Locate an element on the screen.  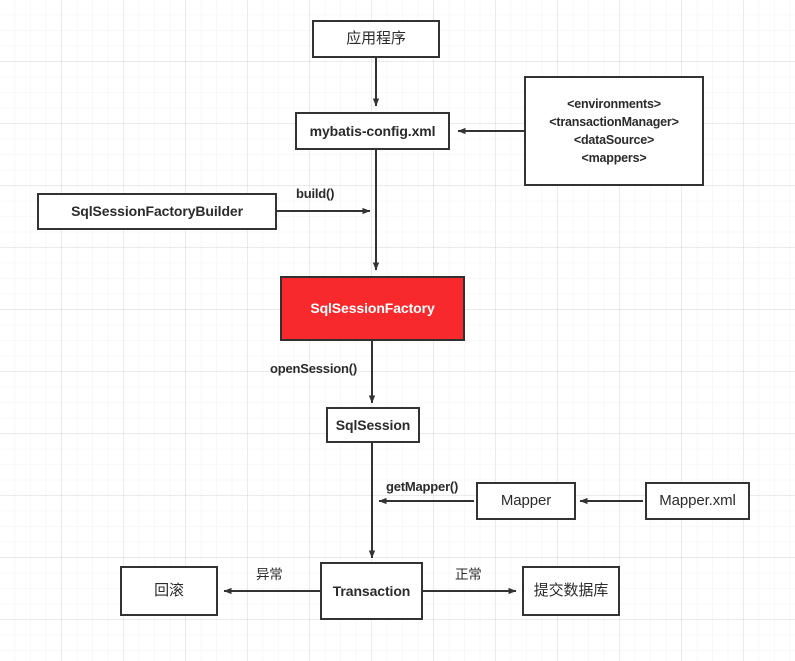
node-commit-database: 提交数据库 is located at coordinates (571, 591).